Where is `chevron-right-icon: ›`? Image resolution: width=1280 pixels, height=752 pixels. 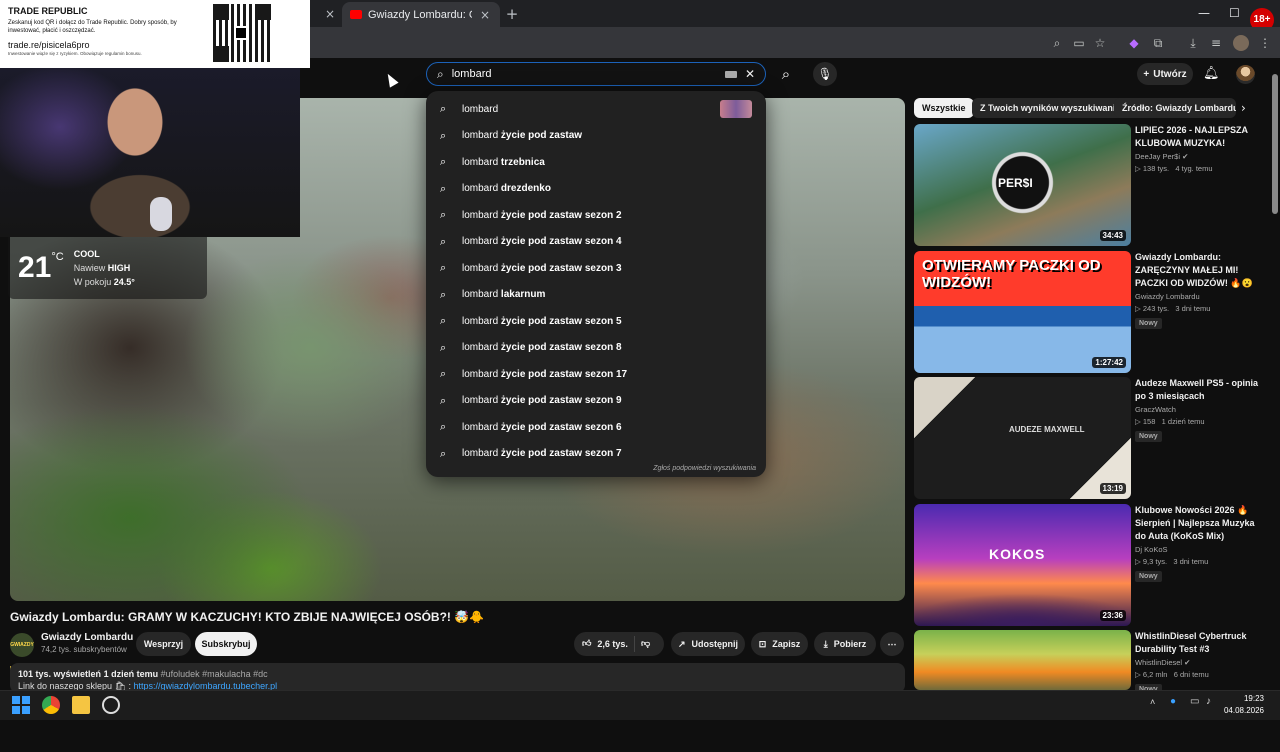
chevron-right-icon: › is located at coordinates (1243, 108).